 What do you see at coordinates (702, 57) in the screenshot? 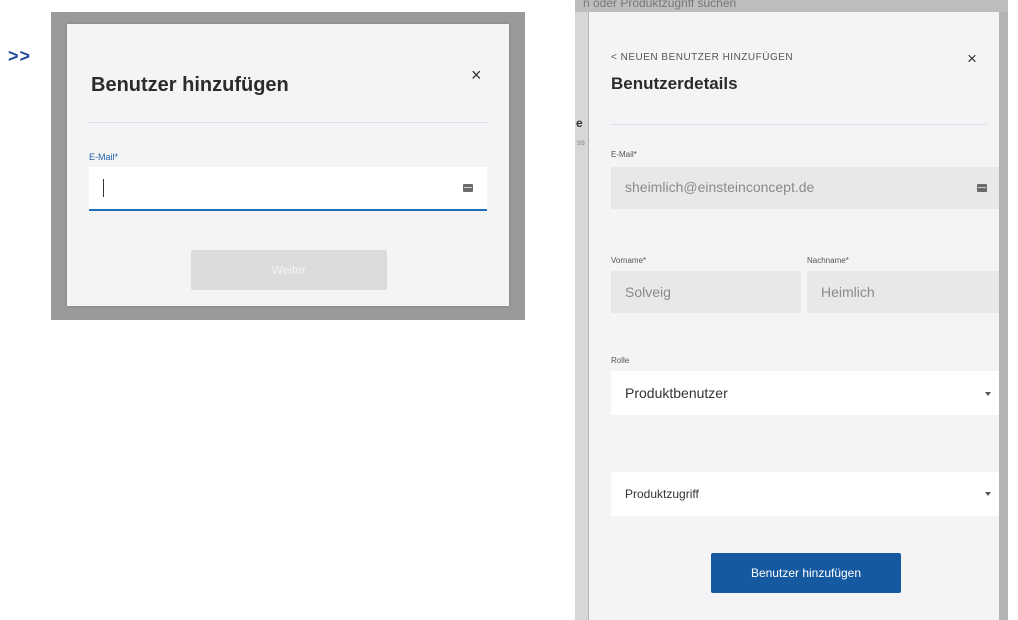
I see `back-link: < NEUEN BENUTZER HINZUFÜGEN` at bounding box center [702, 57].